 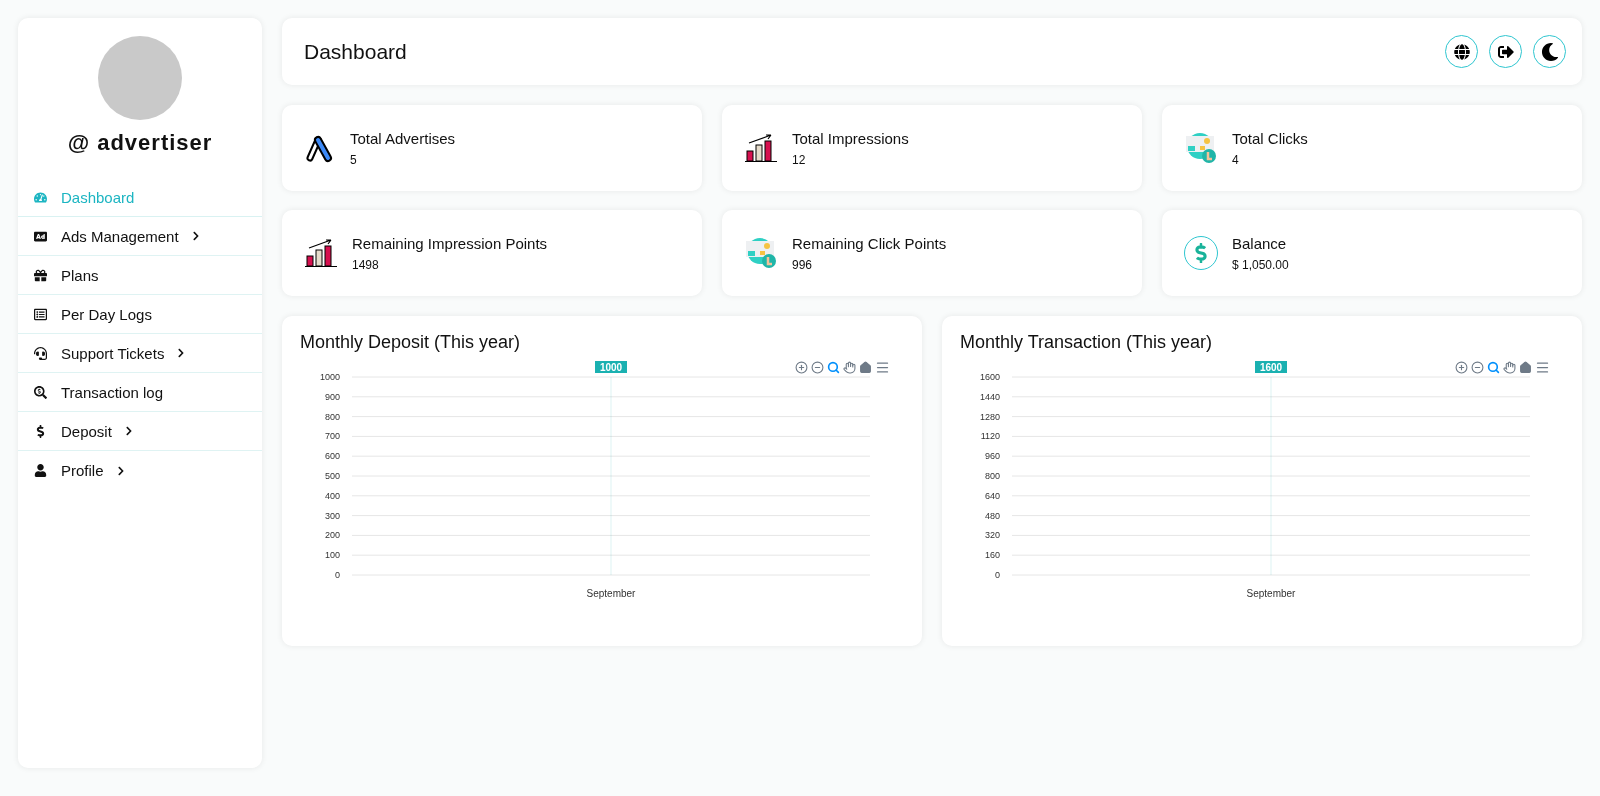 What do you see at coordinates (40, 470) in the screenshot?
I see `user-icon` at bounding box center [40, 470].